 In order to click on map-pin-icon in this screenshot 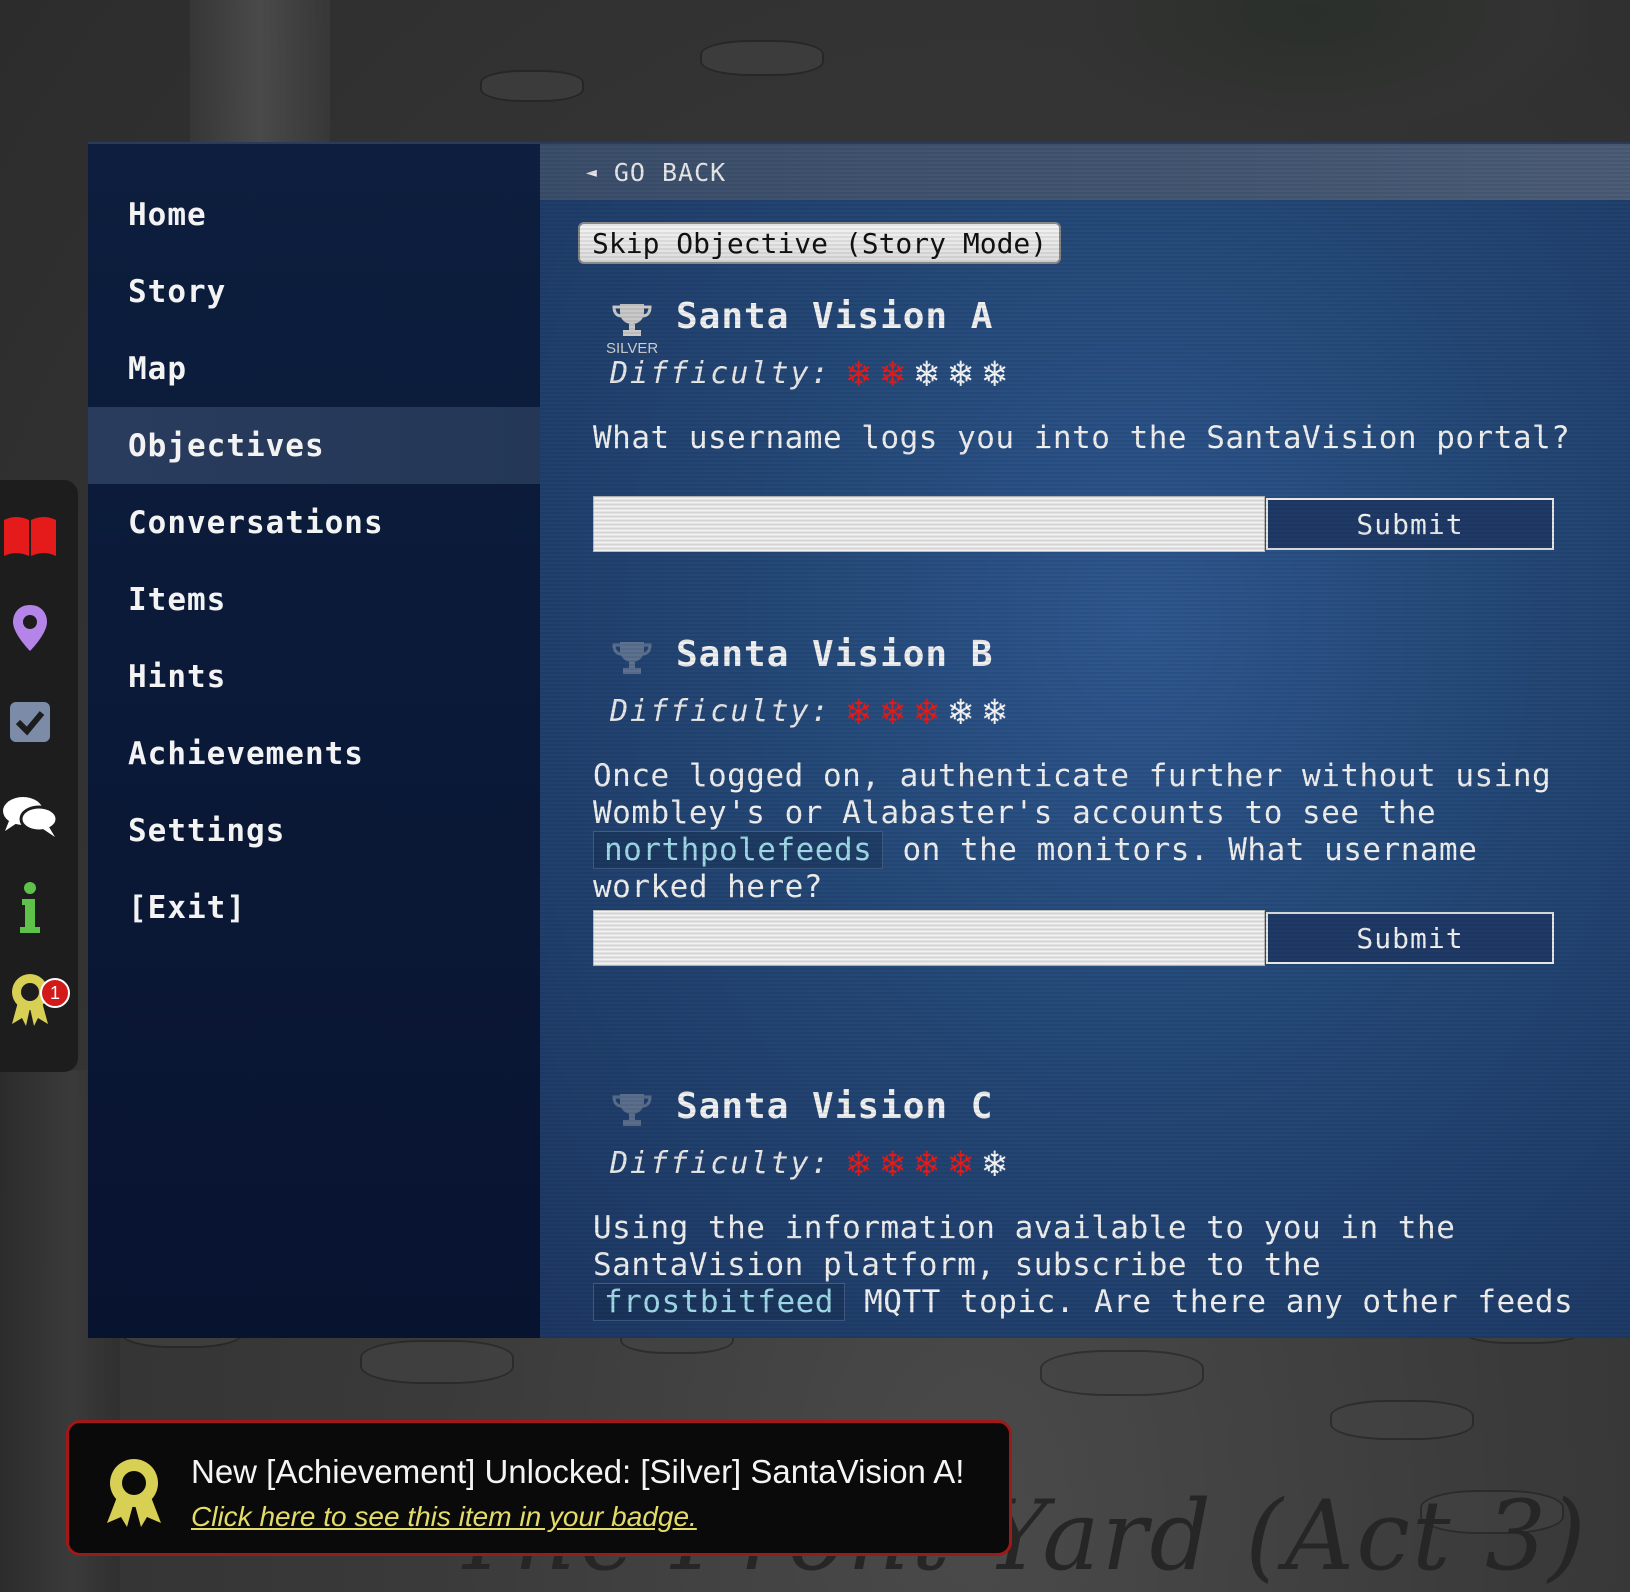, I will do `click(30, 628)`.